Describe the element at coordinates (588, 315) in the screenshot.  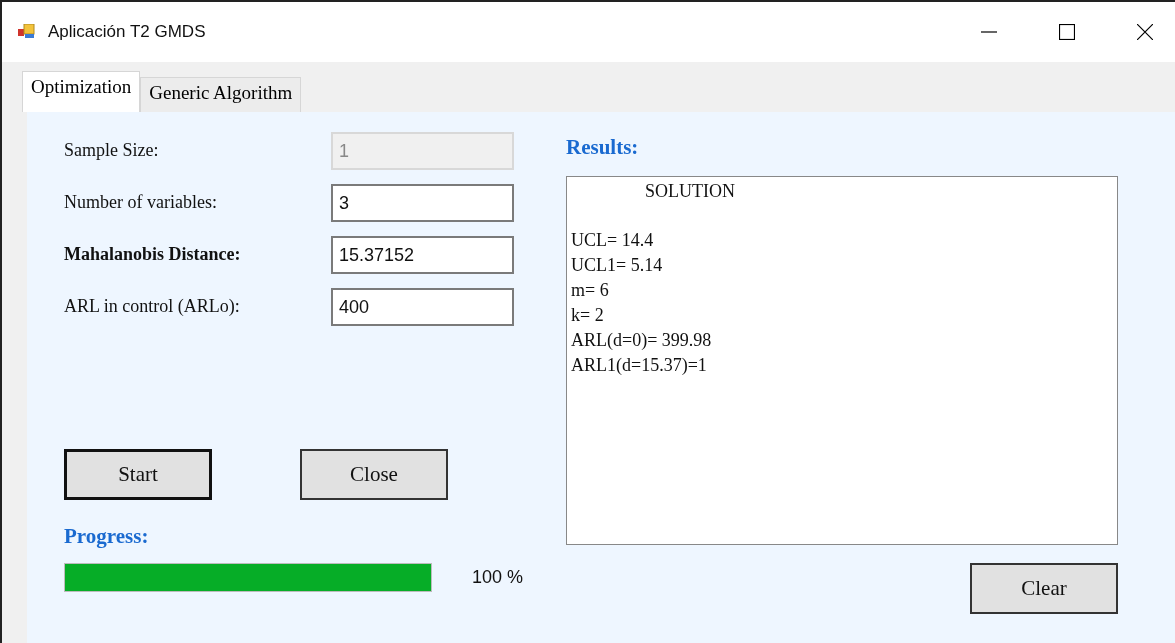
I see `result-line: k= 2` at that location.